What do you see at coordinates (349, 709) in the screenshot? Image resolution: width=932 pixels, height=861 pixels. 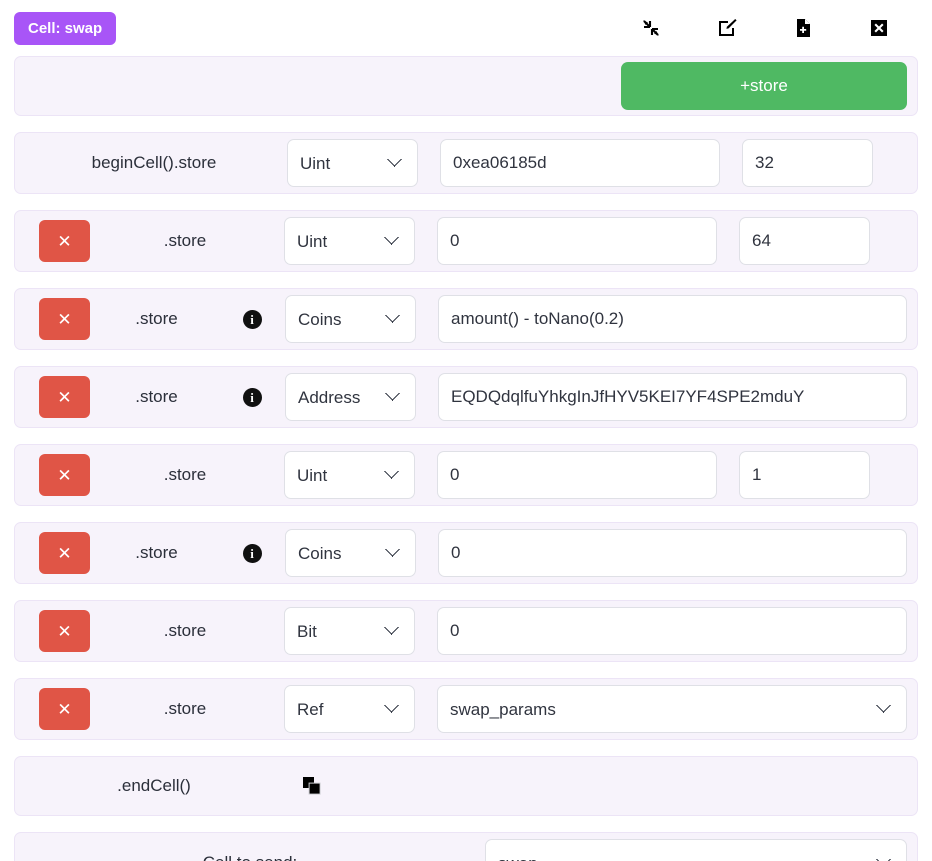 I see `type-select: Ref` at bounding box center [349, 709].